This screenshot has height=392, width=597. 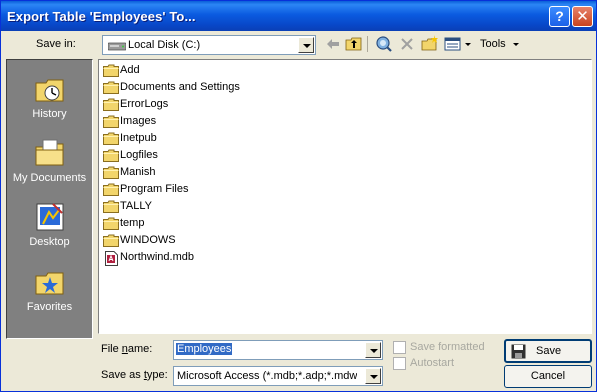 I want to click on tools-menu-label: Tools, so click(x=493, y=44).